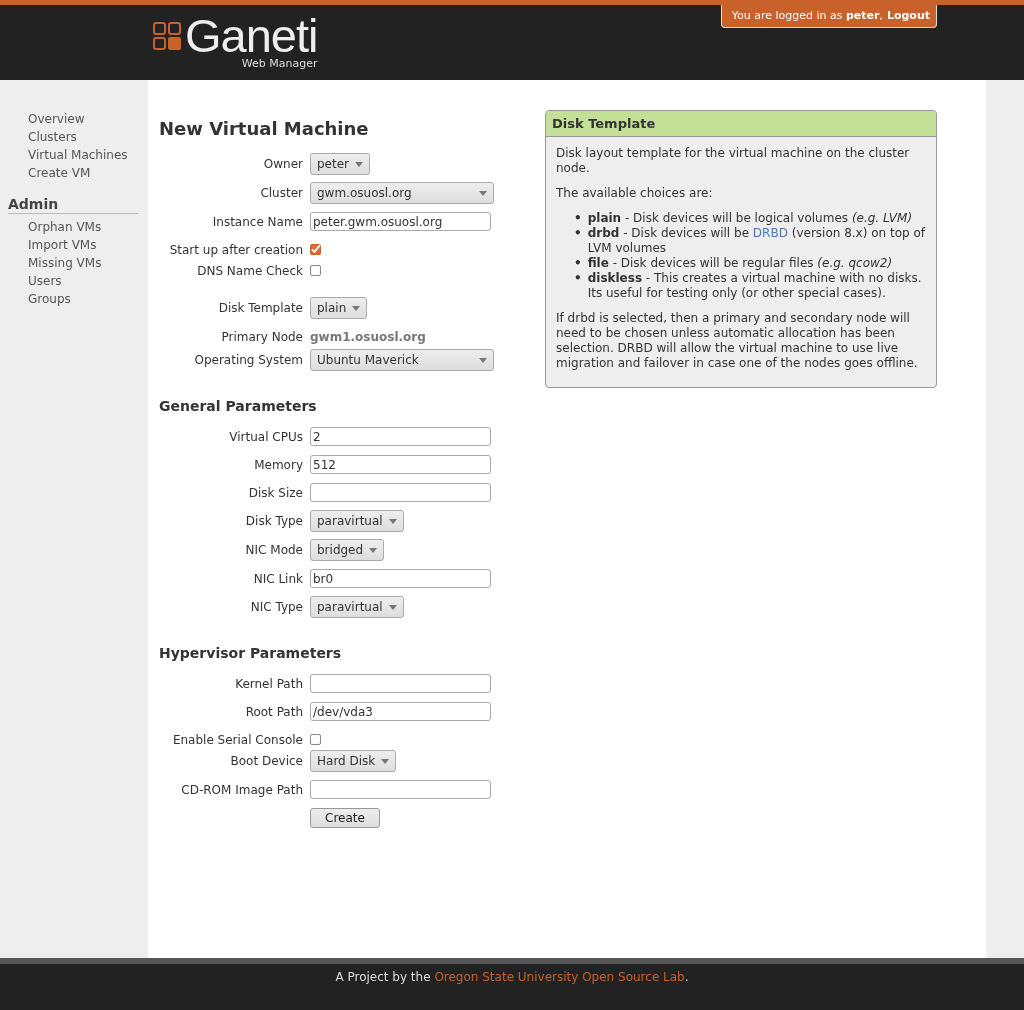 The image size is (1024, 1010). Describe the element at coordinates (559, 977) in the screenshot. I see `footer-link: Oregon State University Open Source Lab` at that location.